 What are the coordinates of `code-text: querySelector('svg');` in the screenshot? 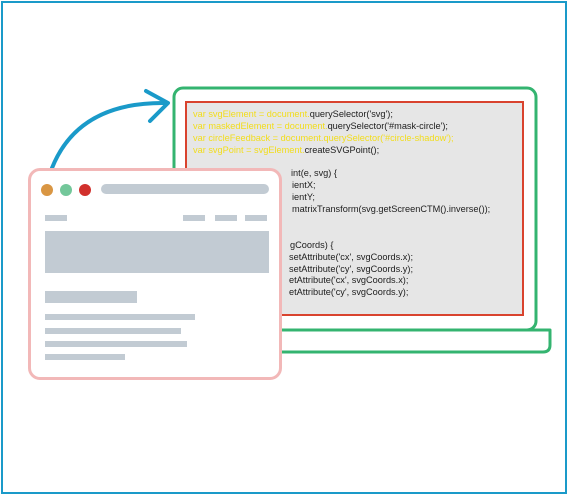 It's located at (351, 114).